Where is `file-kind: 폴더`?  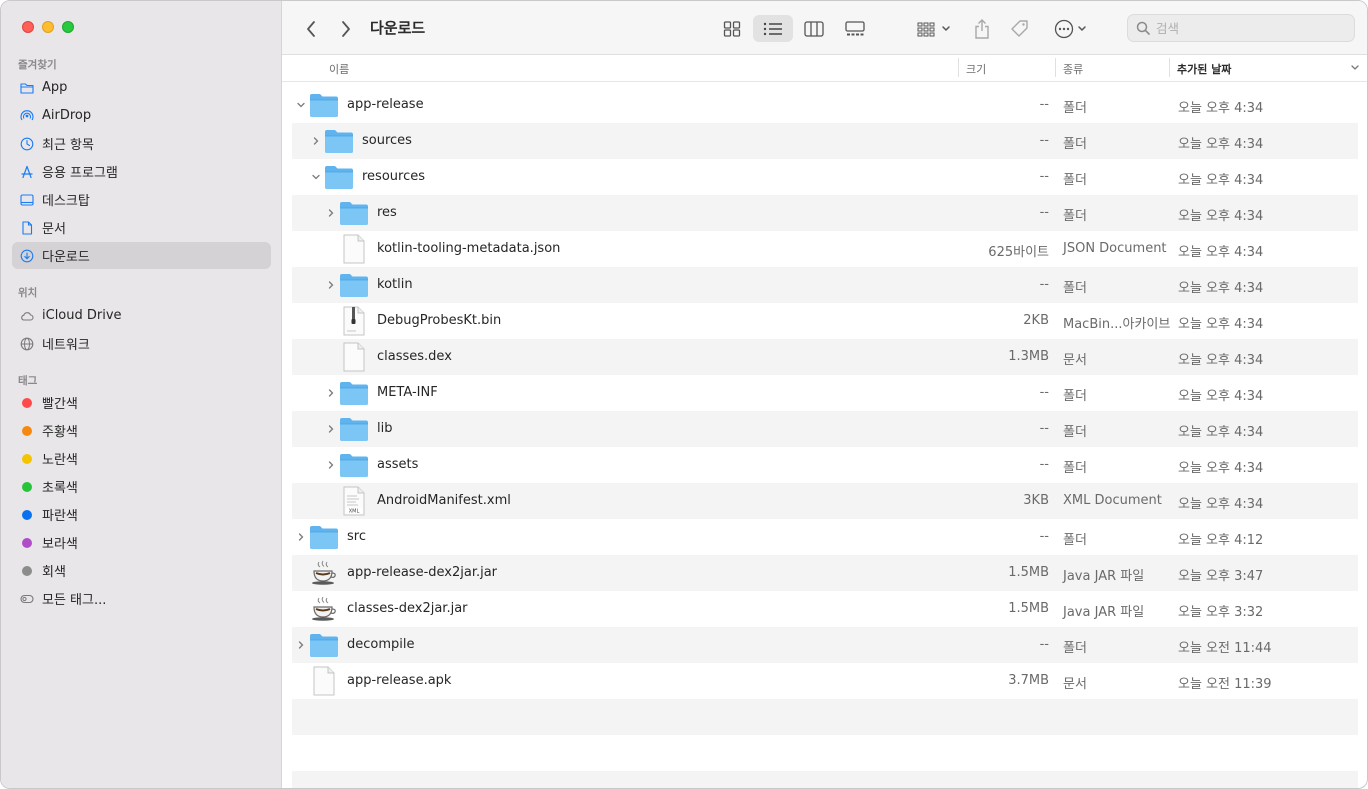
file-kind: 폴더 is located at coordinates (1075, 468).